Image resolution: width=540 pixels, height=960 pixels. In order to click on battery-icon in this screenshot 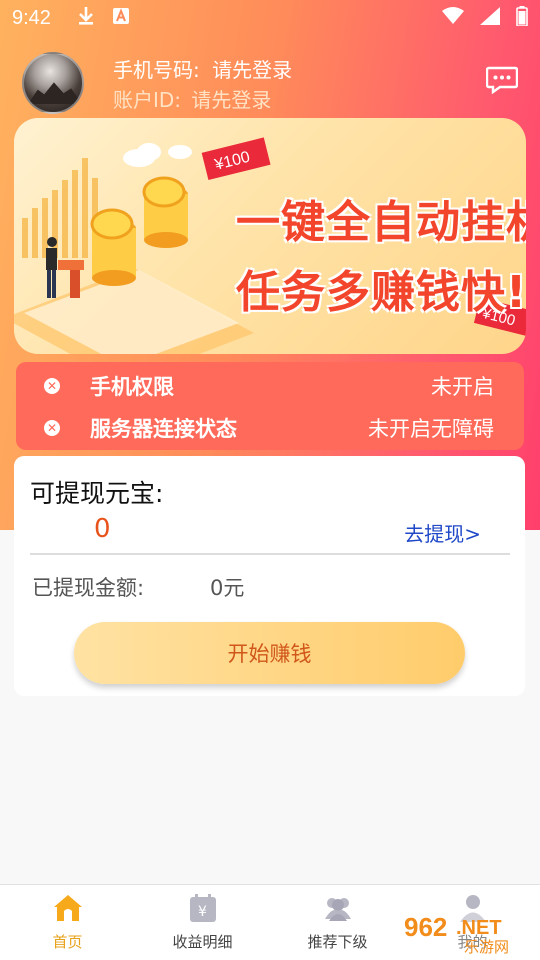, I will do `click(522, 18)`.